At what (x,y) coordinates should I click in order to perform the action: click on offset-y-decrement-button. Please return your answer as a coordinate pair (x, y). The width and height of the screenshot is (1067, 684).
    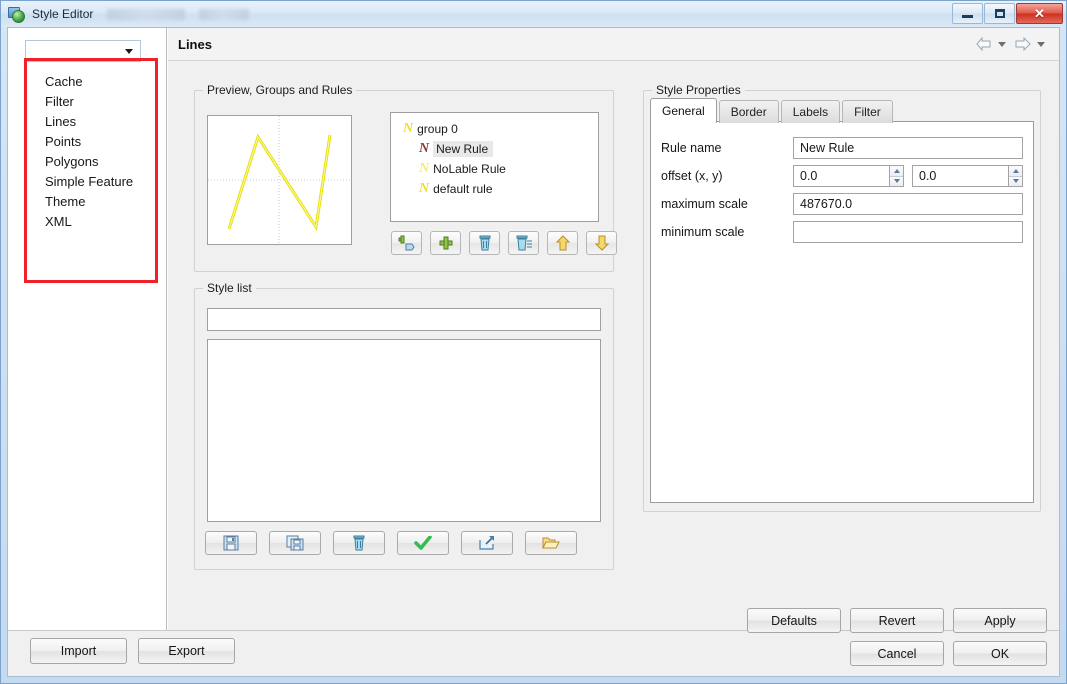
    Looking at the image, I should click on (1015, 181).